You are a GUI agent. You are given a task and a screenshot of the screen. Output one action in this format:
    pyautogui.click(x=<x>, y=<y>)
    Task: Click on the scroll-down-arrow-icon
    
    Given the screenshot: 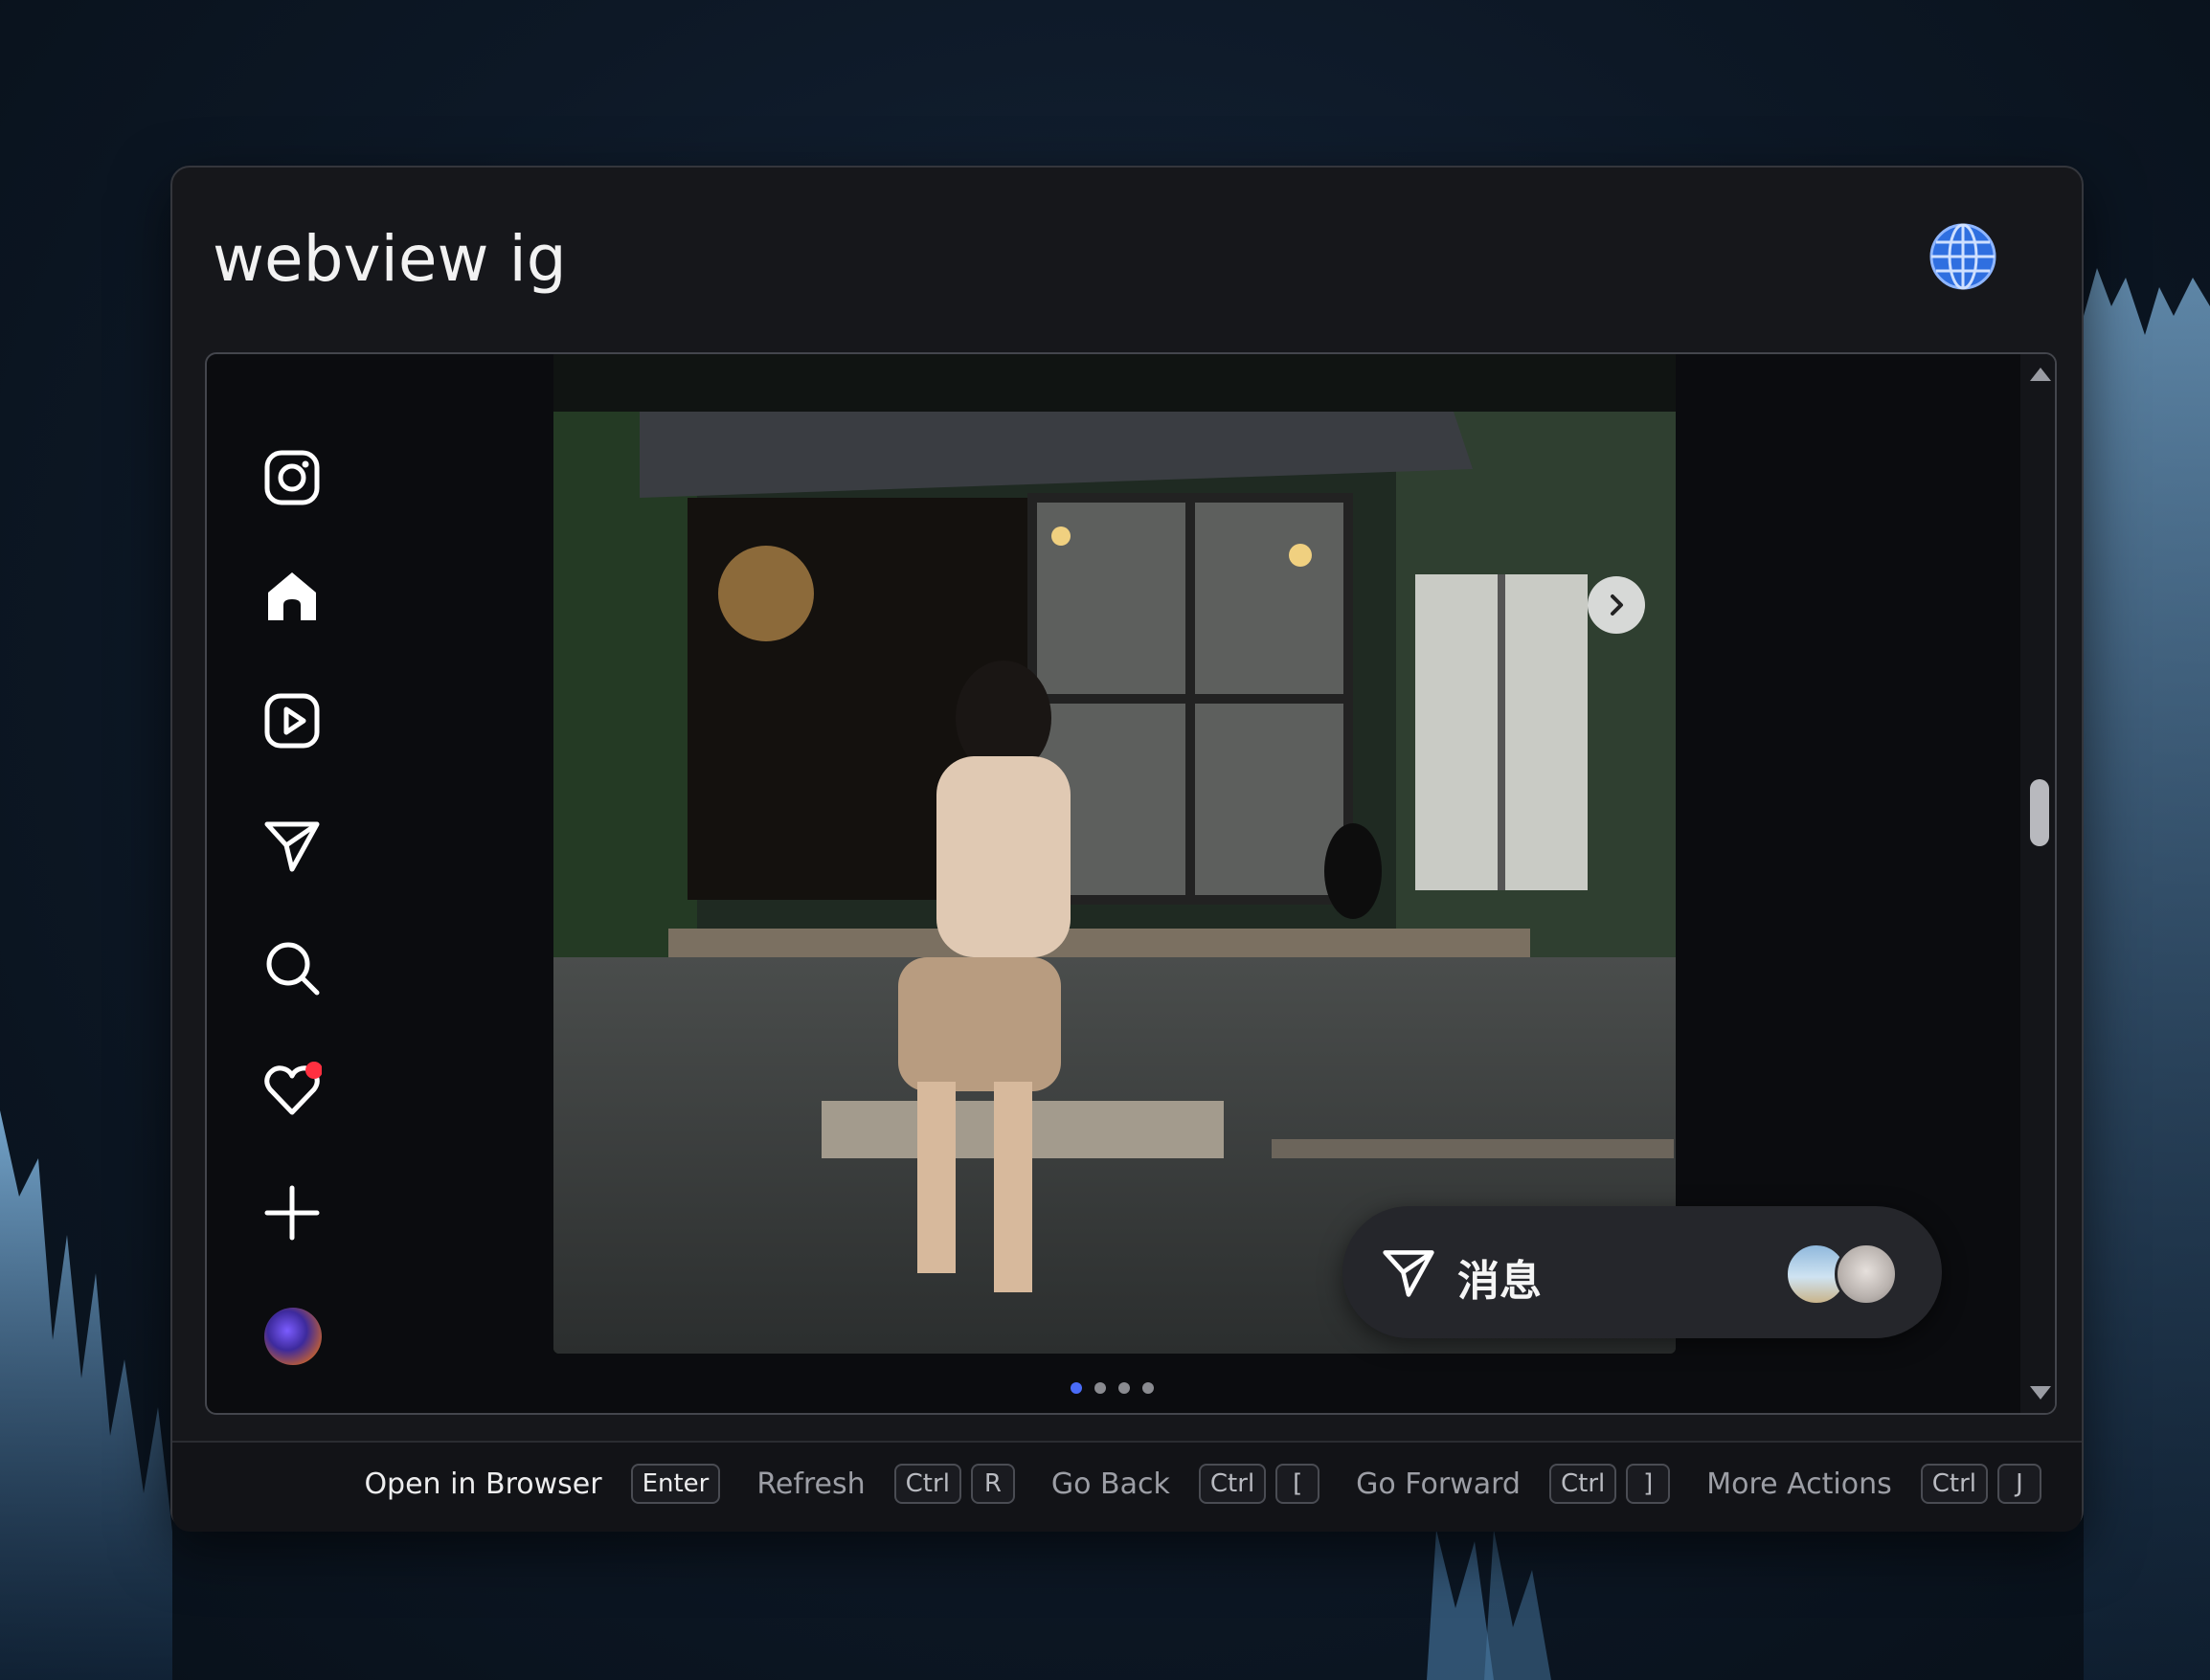 What is the action you would take?
    pyautogui.click(x=2040, y=1393)
    